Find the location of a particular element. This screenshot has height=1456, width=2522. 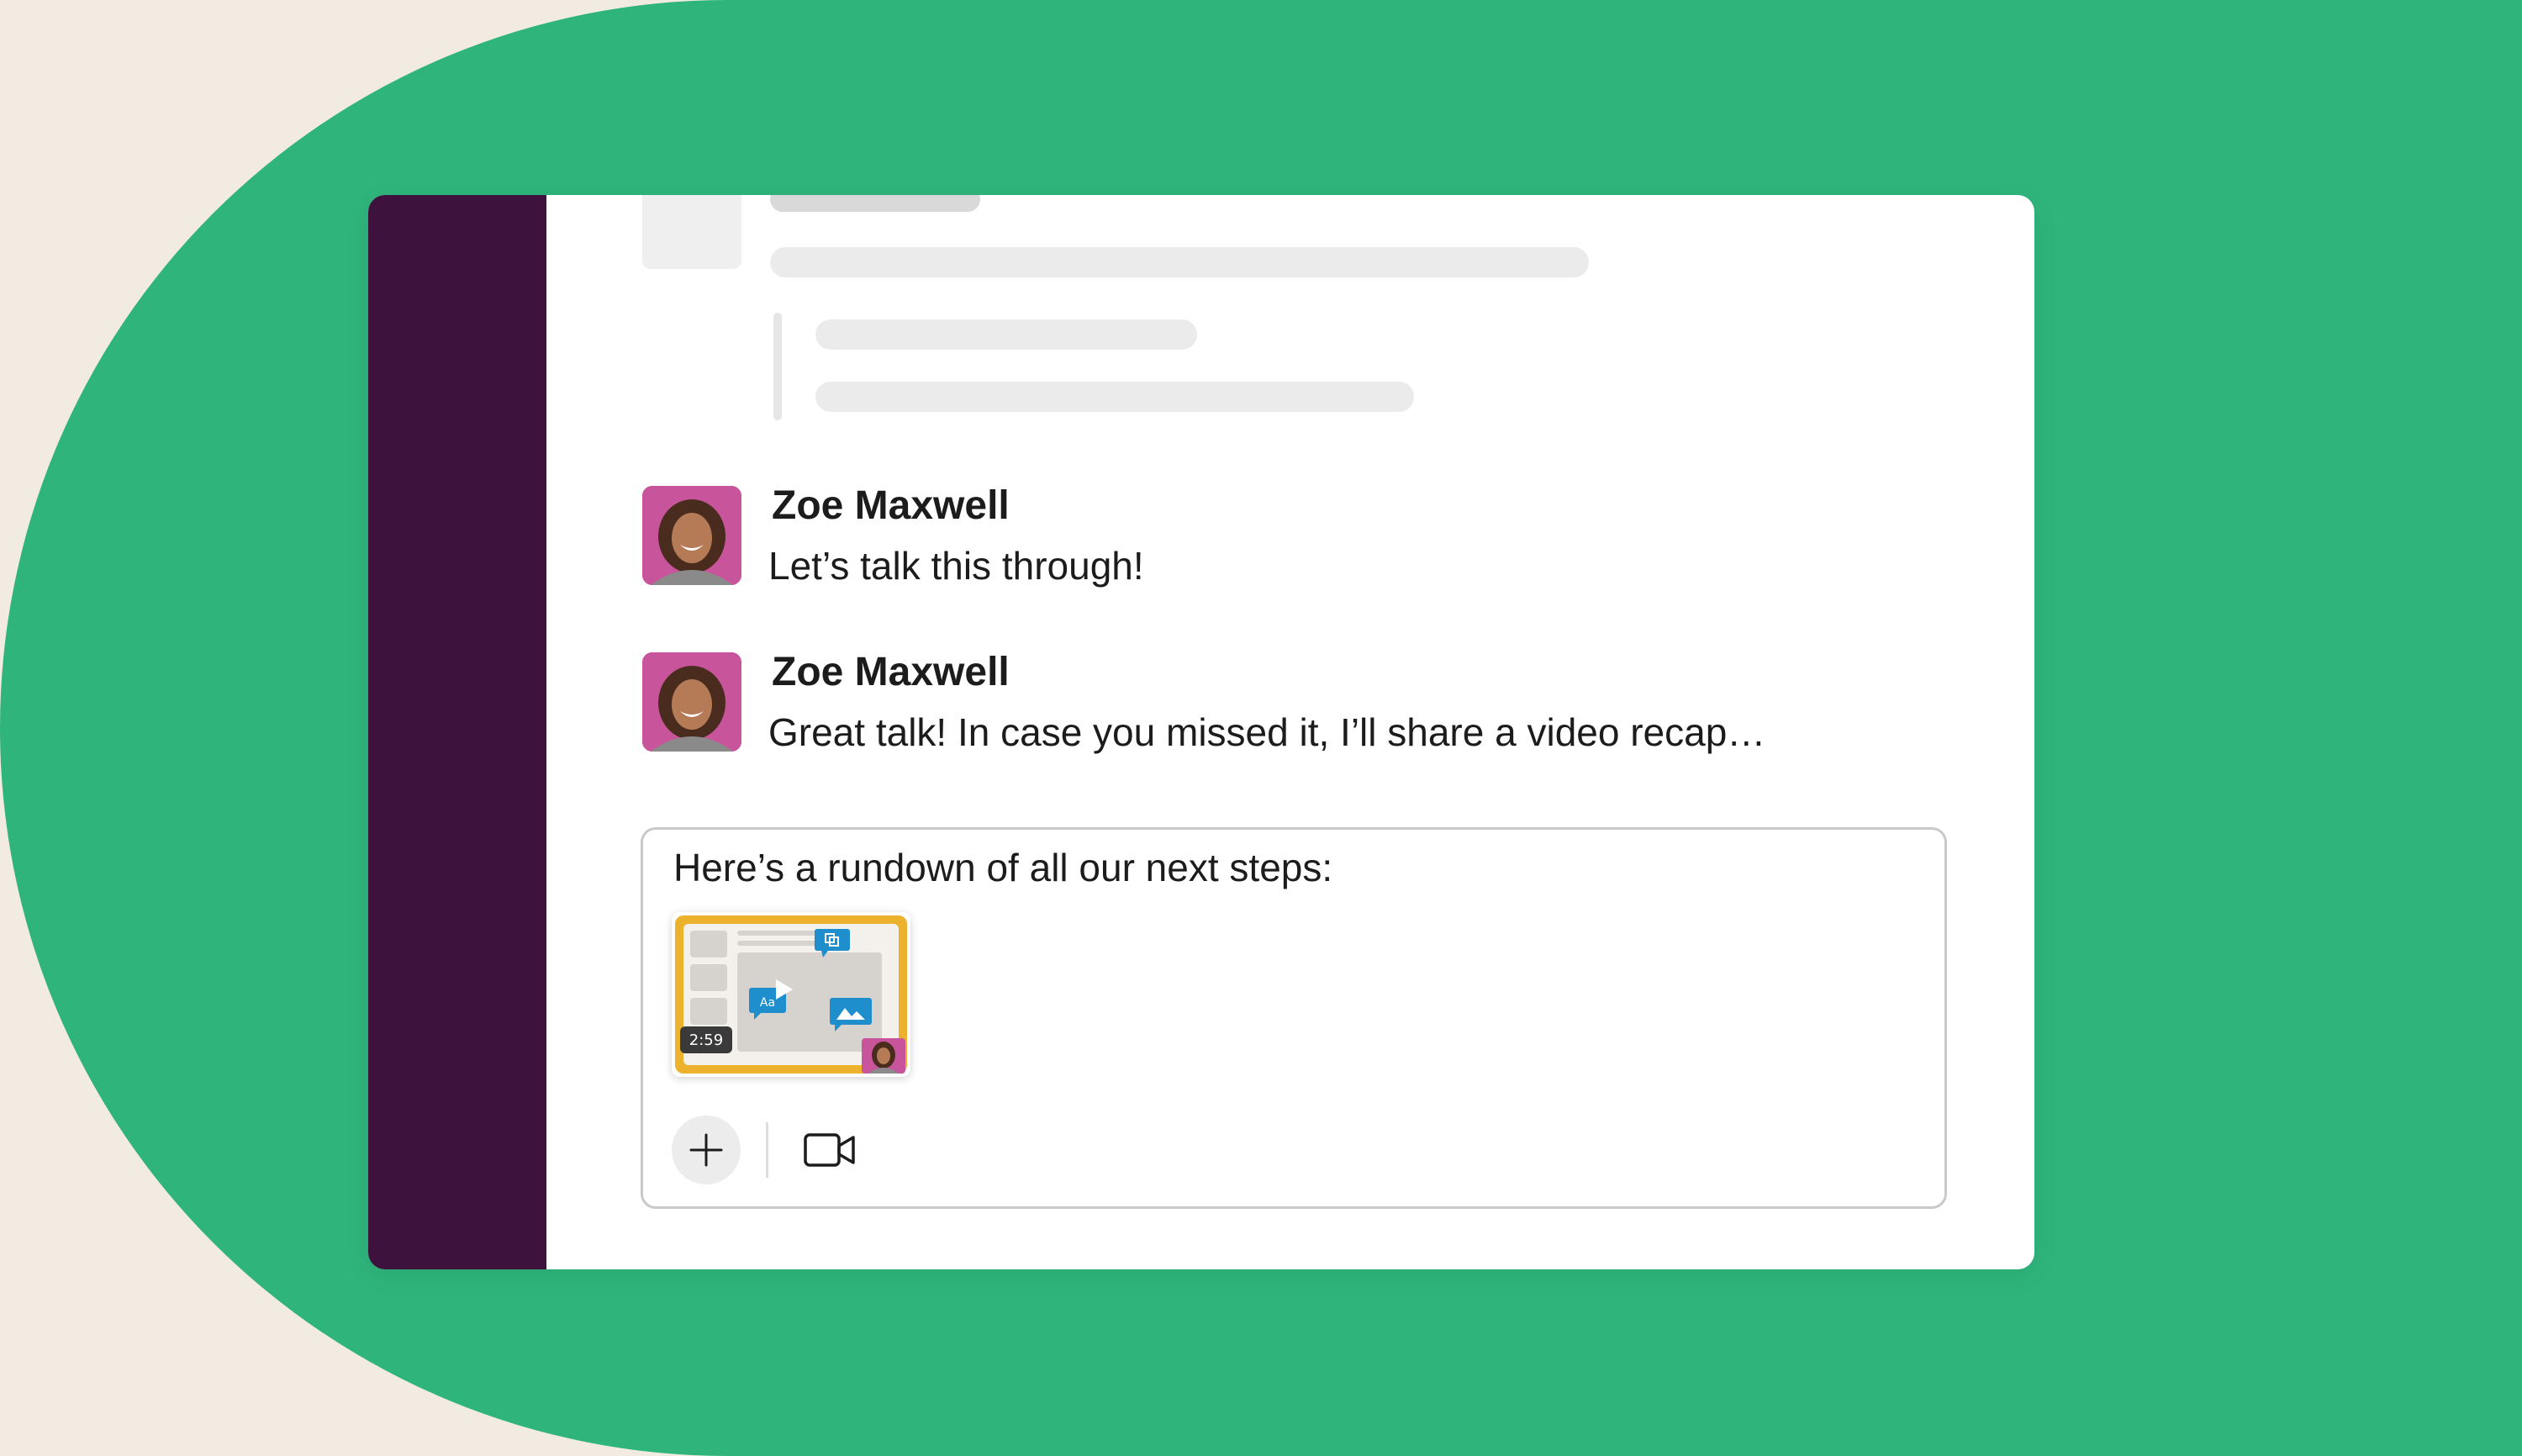

video-camera-icon is located at coordinates (829, 1150).